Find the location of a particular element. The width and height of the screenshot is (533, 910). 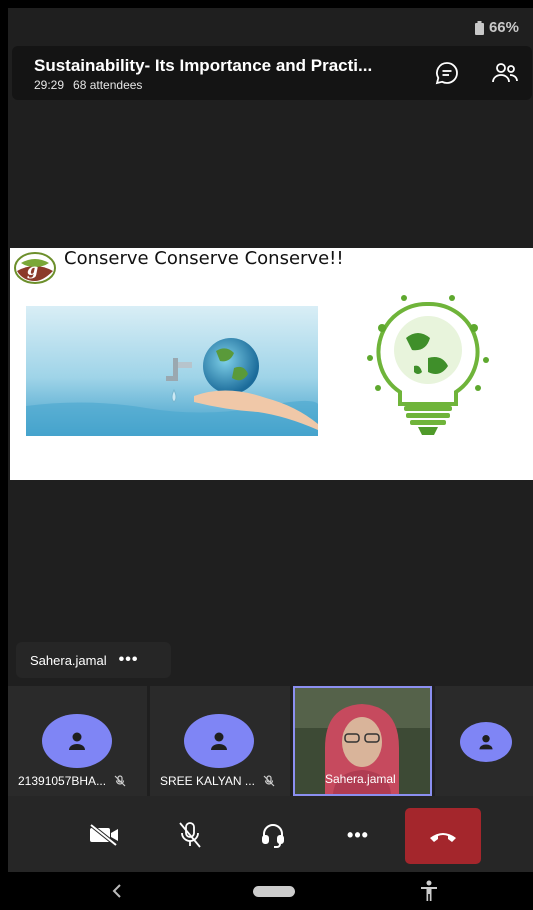

people-icon is located at coordinates (505, 73).